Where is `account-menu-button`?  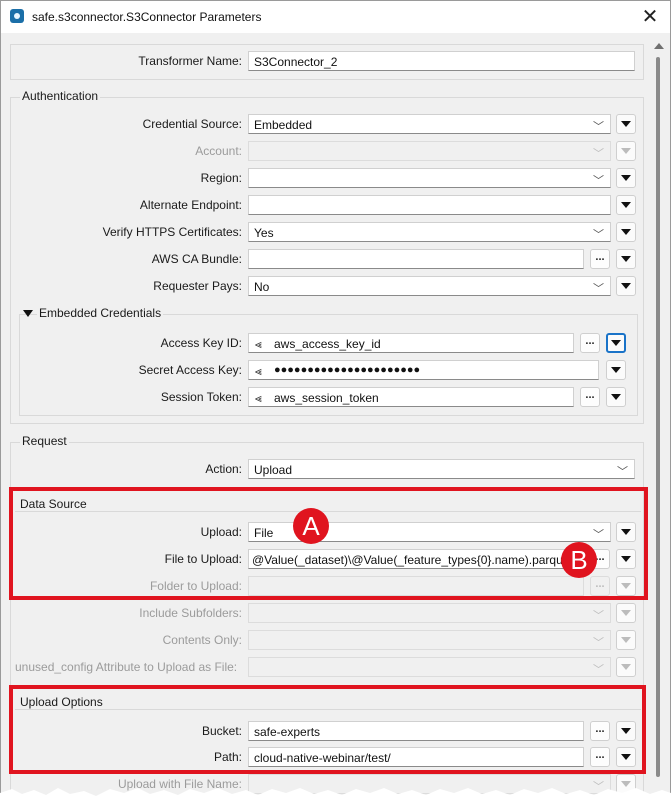
account-menu-button is located at coordinates (626, 151).